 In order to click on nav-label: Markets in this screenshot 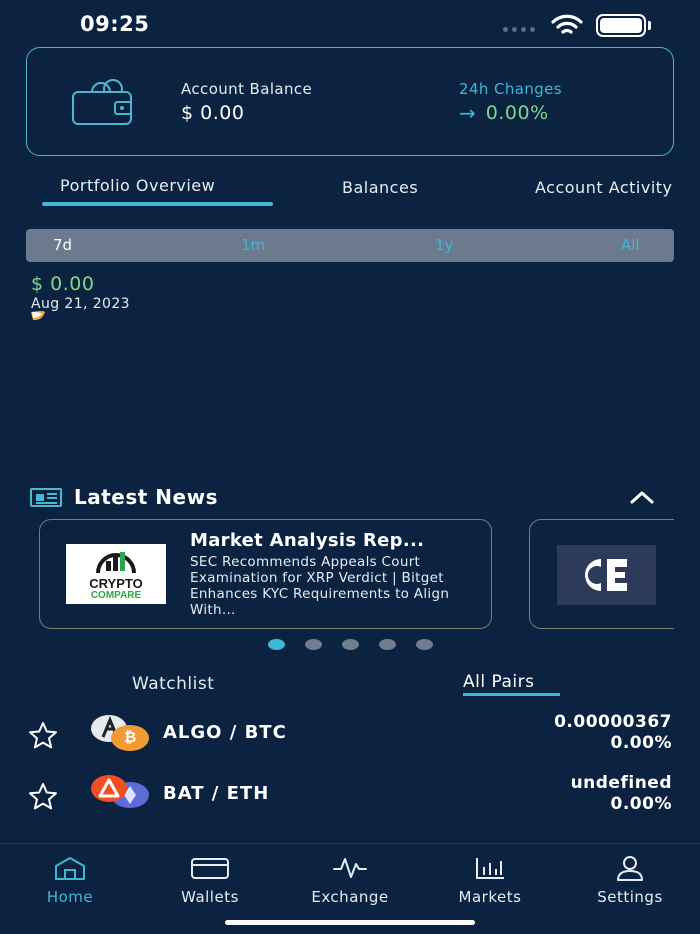, I will do `click(490, 897)`.